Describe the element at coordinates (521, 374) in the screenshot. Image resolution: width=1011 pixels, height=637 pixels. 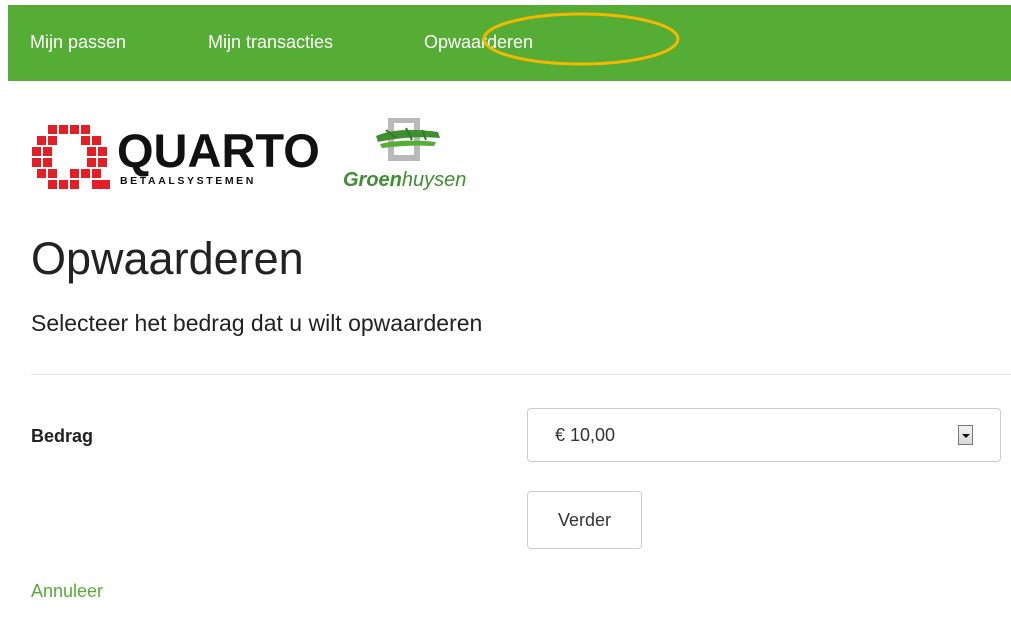
I see `section-divider` at that location.